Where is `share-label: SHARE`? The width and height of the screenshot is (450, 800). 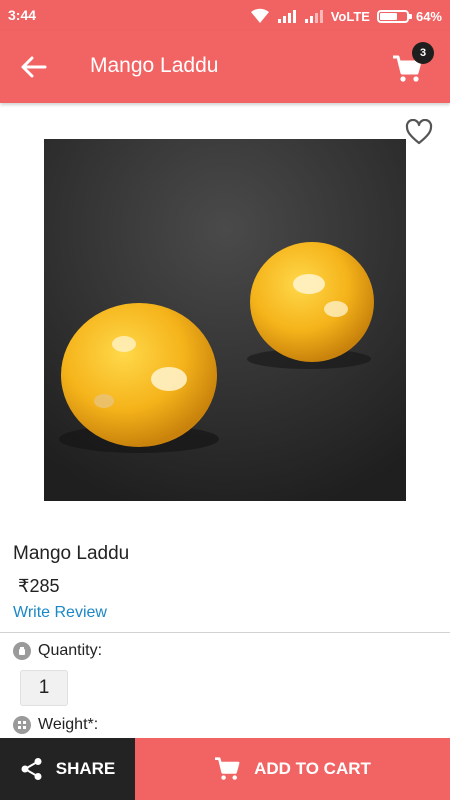
share-label: SHARE is located at coordinates (85, 768).